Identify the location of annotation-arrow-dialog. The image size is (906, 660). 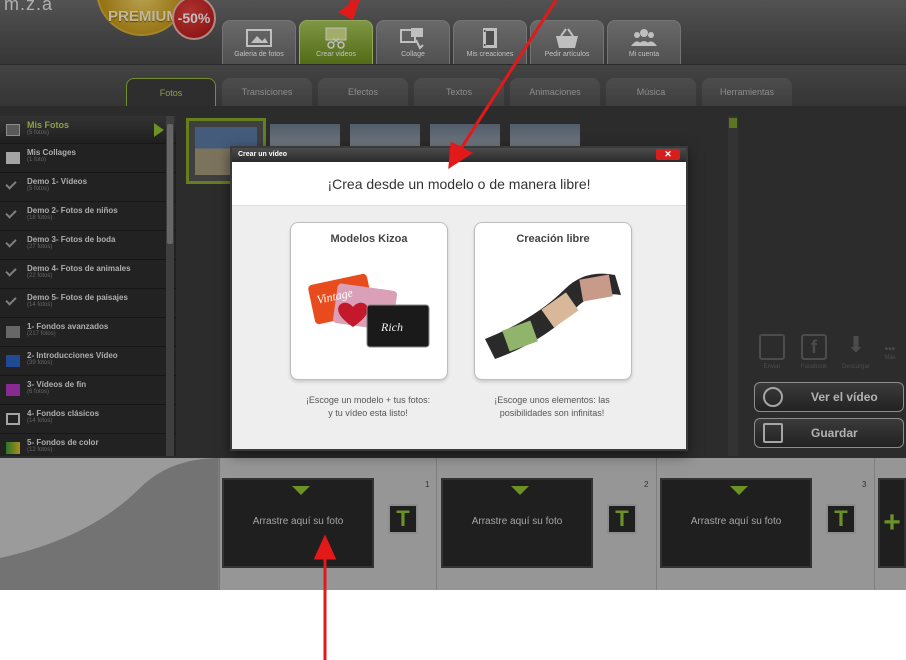
(508, 75).